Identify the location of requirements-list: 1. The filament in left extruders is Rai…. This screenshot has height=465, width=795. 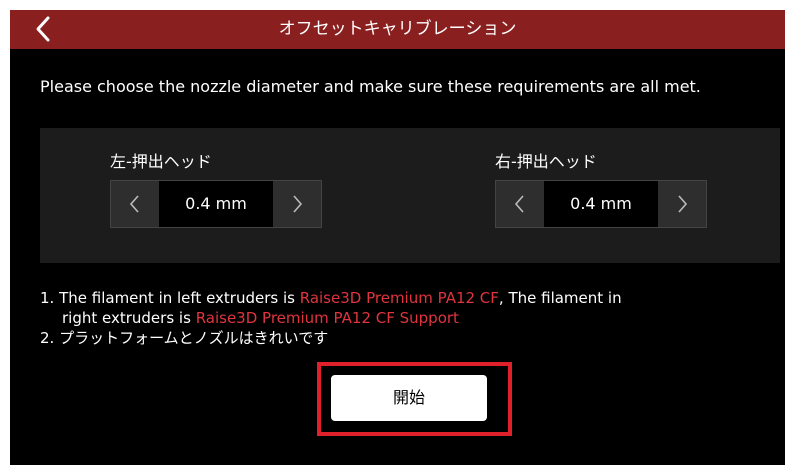
(410, 318).